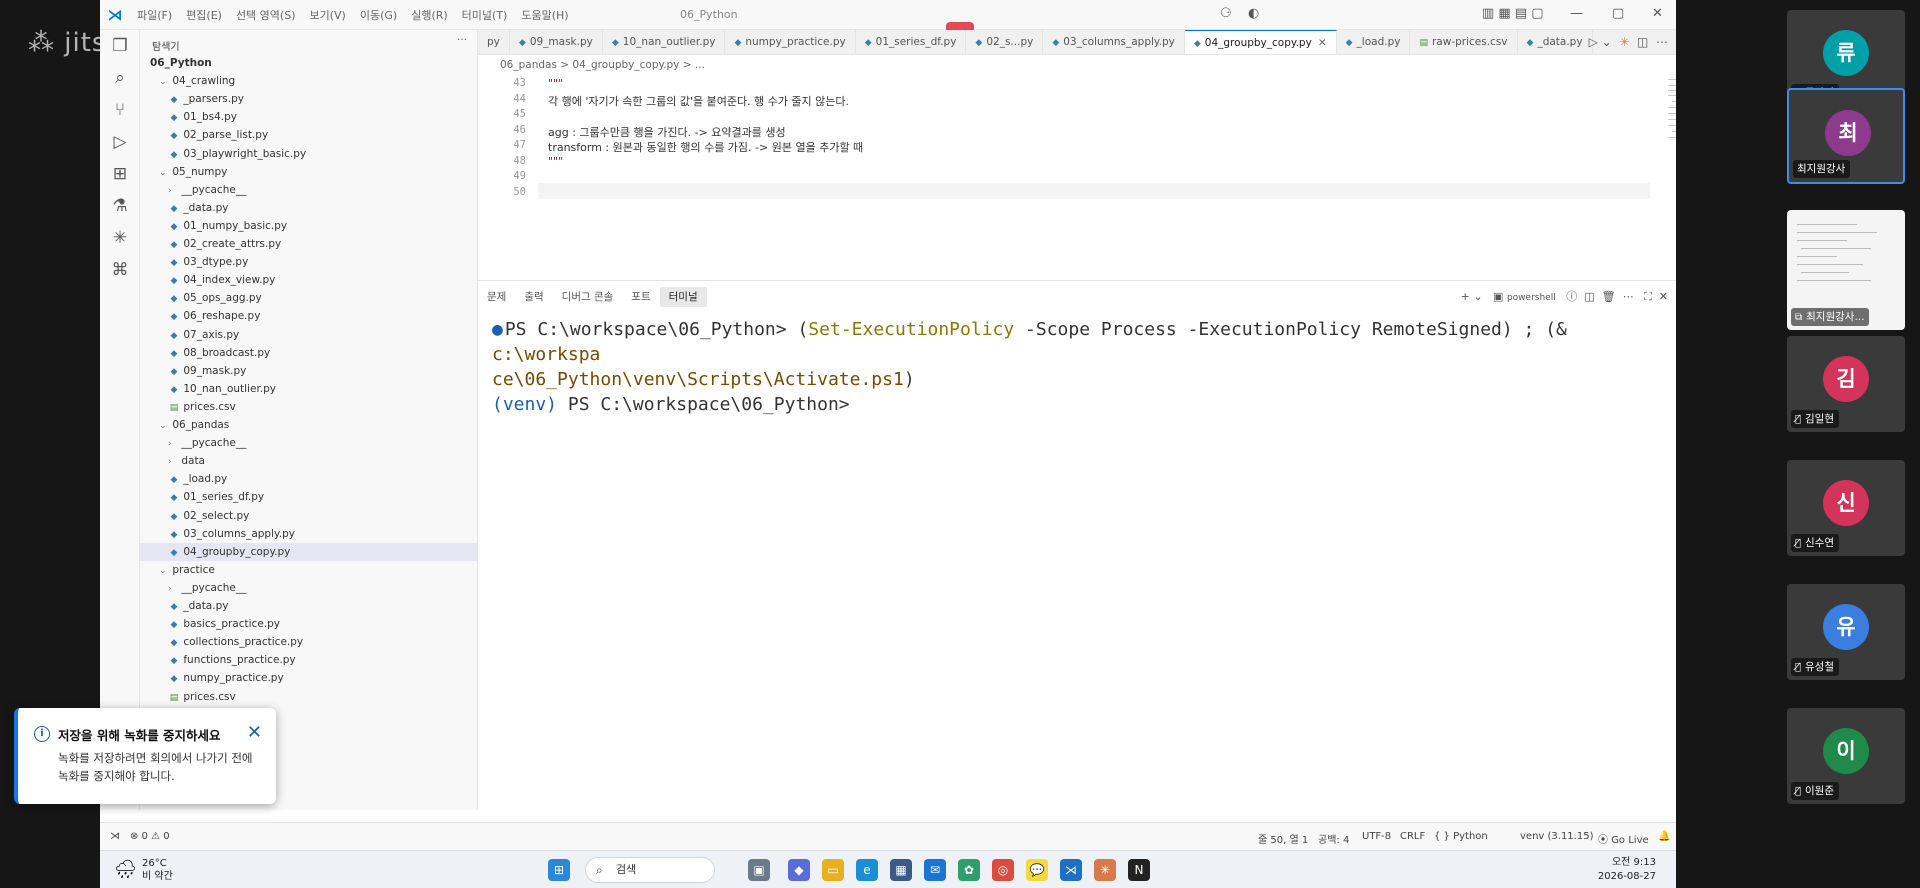 Image resolution: width=1920 pixels, height=888 pixels. I want to click on task-view-icon: ▣, so click(759, 870).